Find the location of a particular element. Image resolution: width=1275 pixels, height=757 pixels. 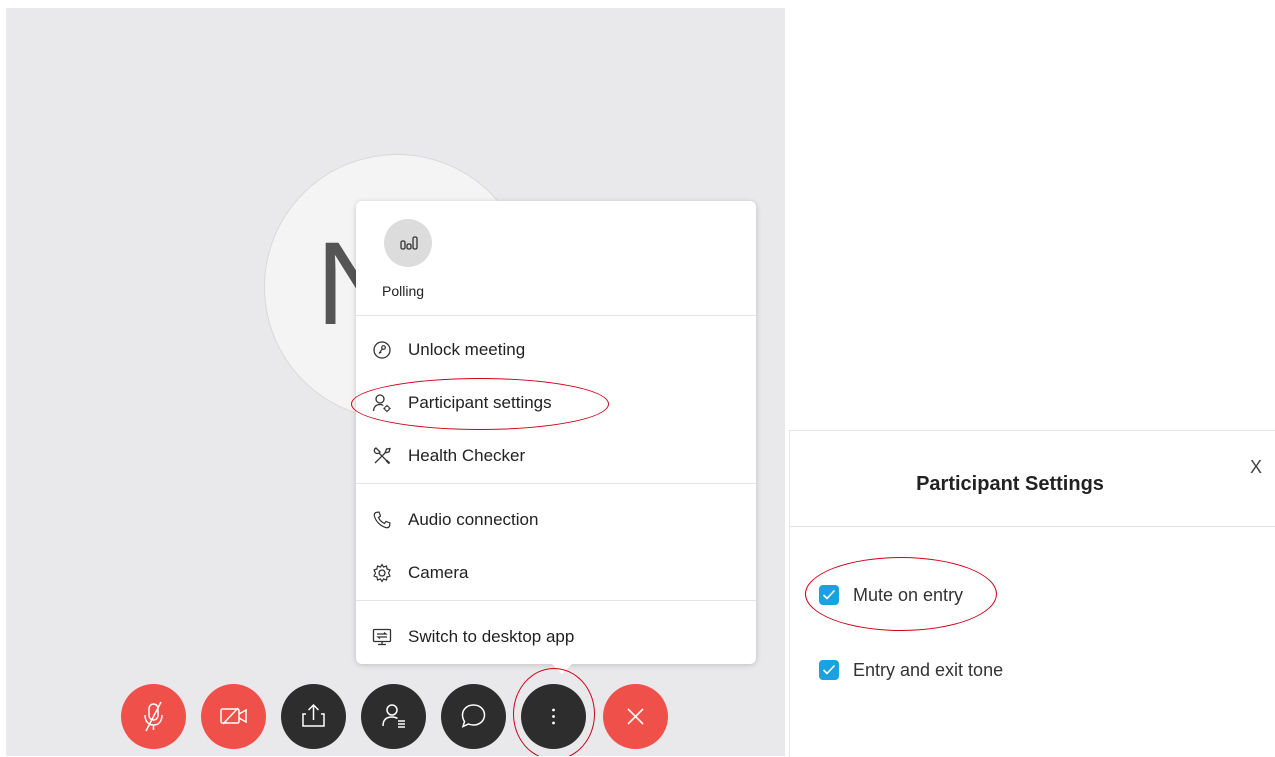

participants-button is located at coordinates (393, 716).